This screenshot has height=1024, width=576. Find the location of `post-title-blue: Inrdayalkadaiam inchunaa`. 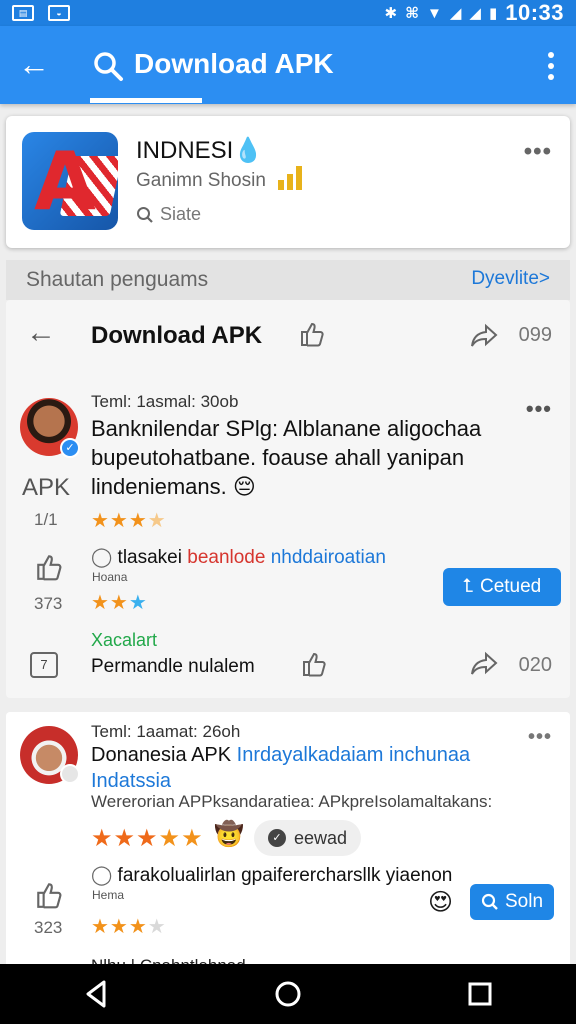

post-title-blue: Inrdayalkadaiam inchunaa is located at coordinates (354, 755).